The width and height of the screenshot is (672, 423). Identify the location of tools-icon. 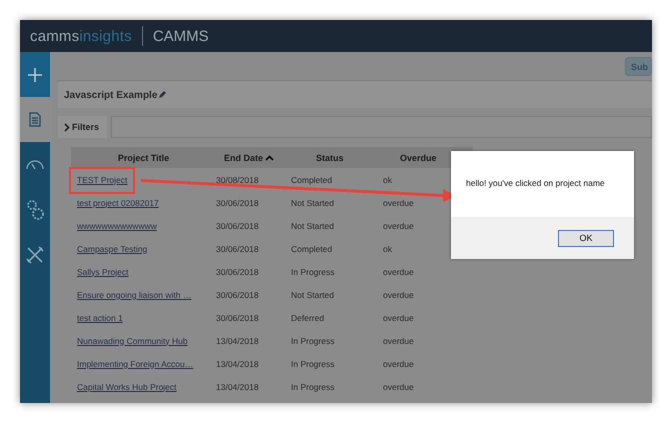
(35, 255).